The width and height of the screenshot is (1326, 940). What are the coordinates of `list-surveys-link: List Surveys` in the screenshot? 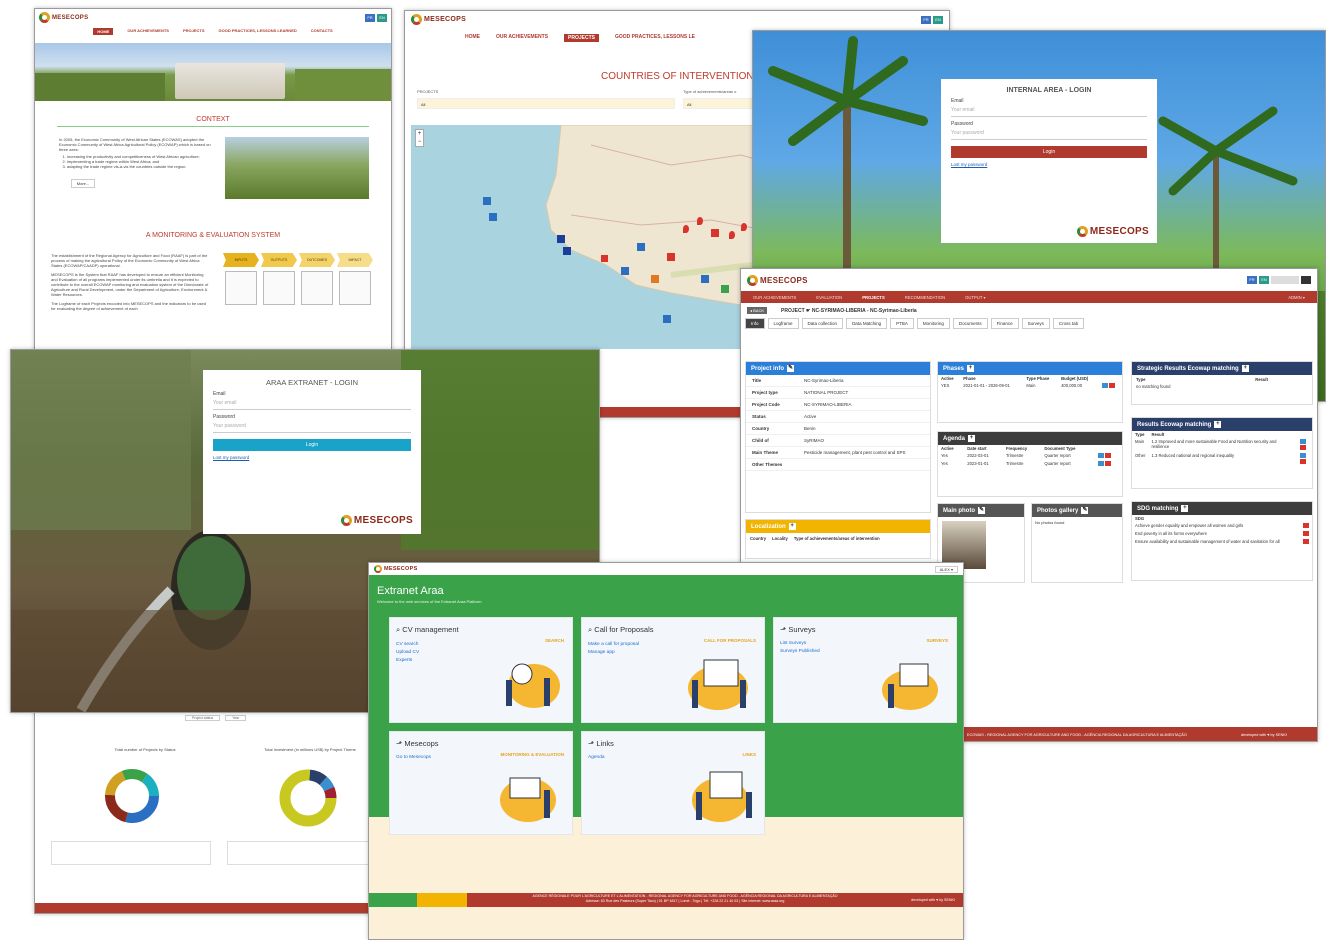 It's located at (865, 644).